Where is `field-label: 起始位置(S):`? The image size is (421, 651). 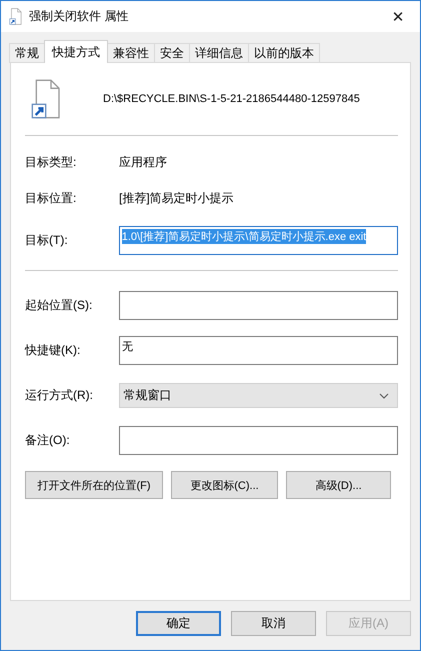
field-label: 起始位置(S): is located at coordinates (59, 305).